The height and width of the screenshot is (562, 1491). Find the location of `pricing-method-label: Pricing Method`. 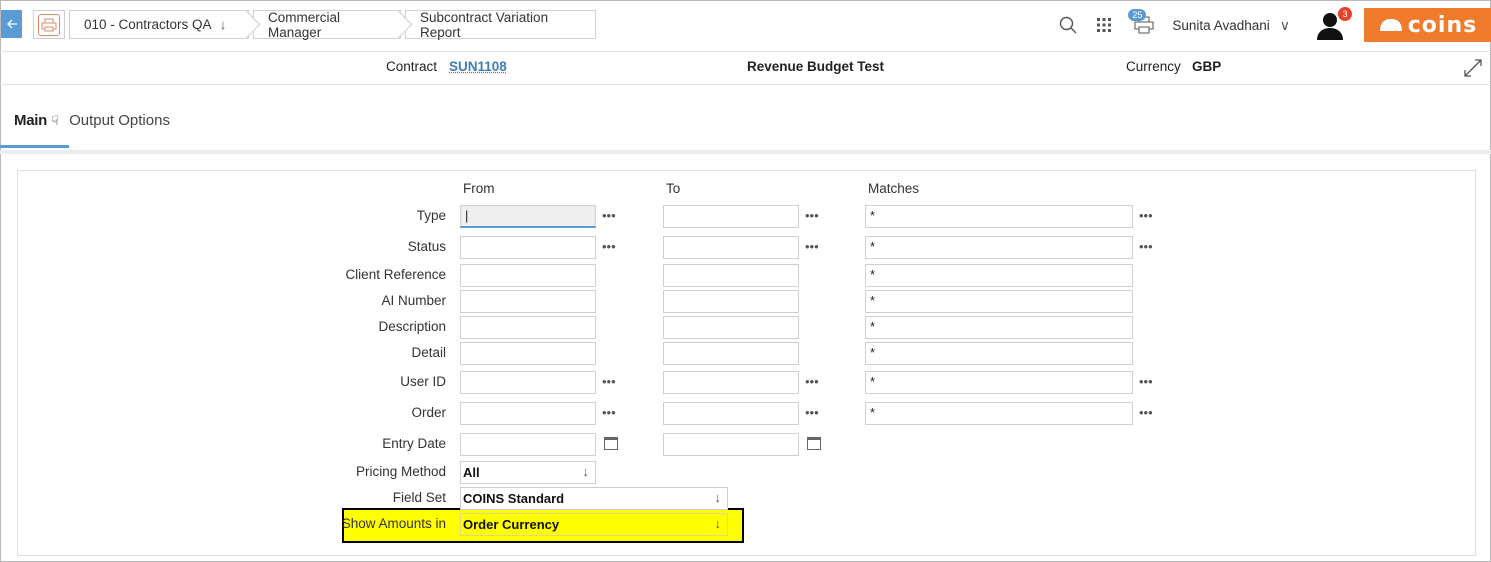

pricing-method-label: Pricing Method is located at coordinates (400, 471).